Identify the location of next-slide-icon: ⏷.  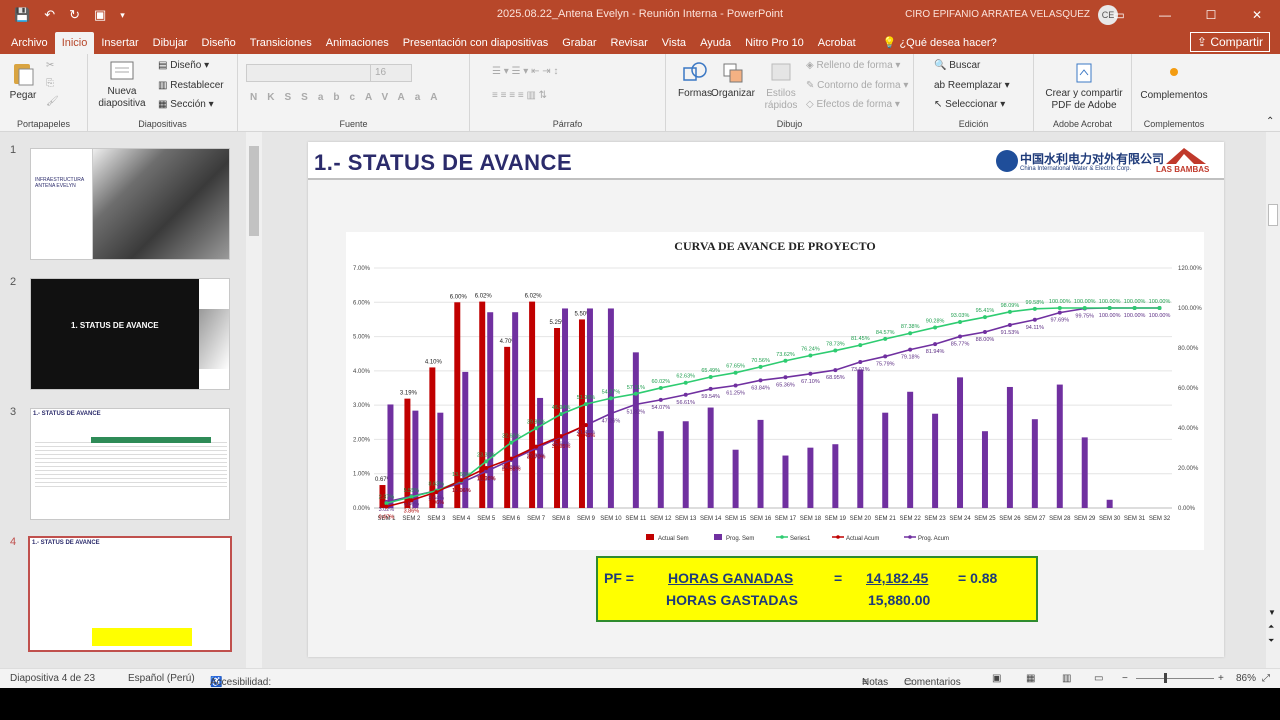
(1271, 641).